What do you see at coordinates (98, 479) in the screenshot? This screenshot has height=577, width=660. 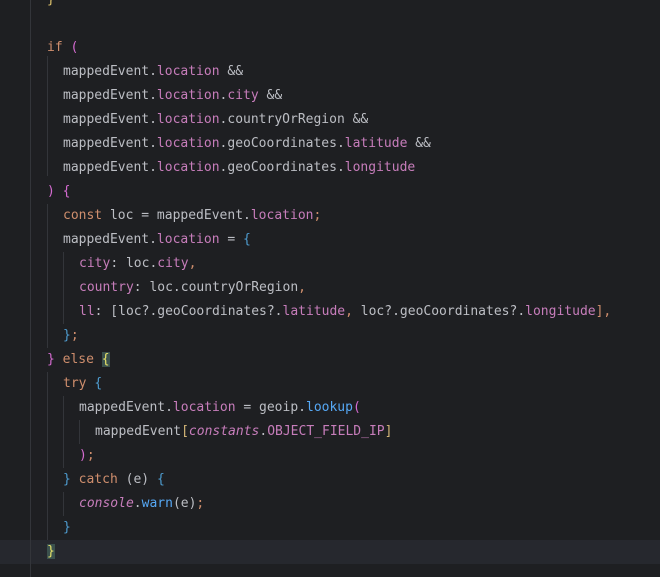 I see `code-token: catch` at bounding box center [98, 479].